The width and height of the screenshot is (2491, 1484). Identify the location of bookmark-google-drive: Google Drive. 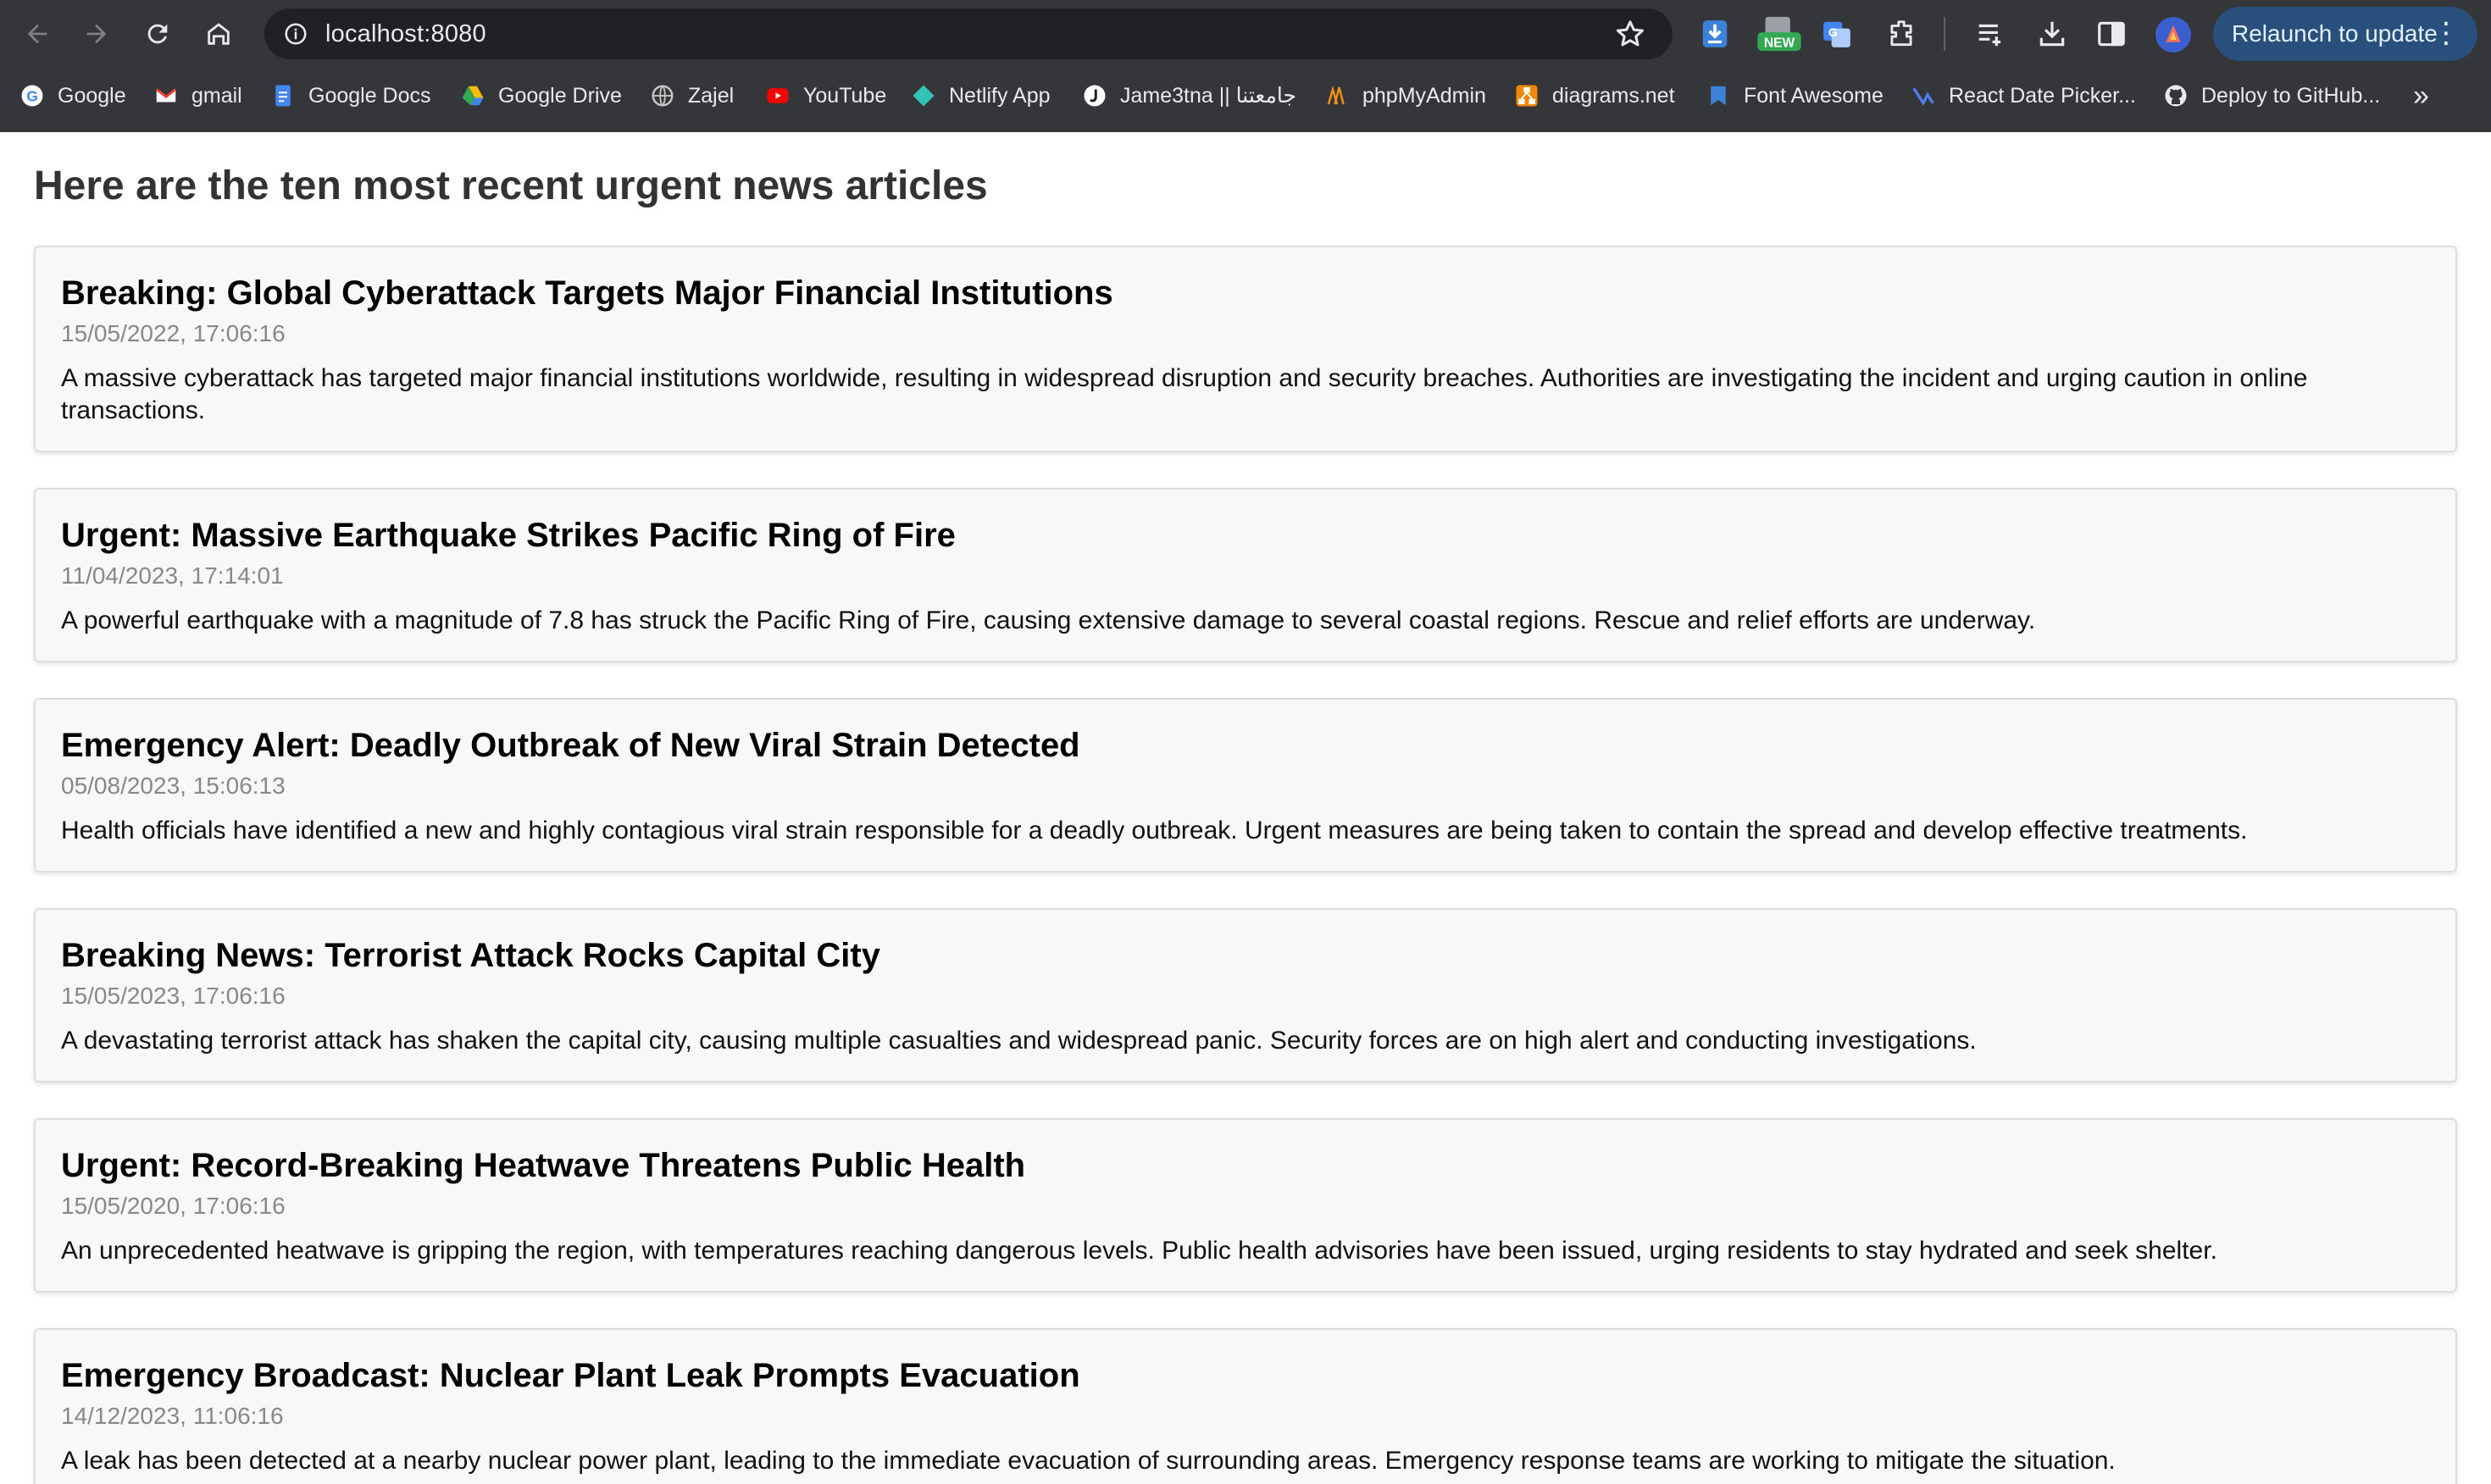
(540, 95).